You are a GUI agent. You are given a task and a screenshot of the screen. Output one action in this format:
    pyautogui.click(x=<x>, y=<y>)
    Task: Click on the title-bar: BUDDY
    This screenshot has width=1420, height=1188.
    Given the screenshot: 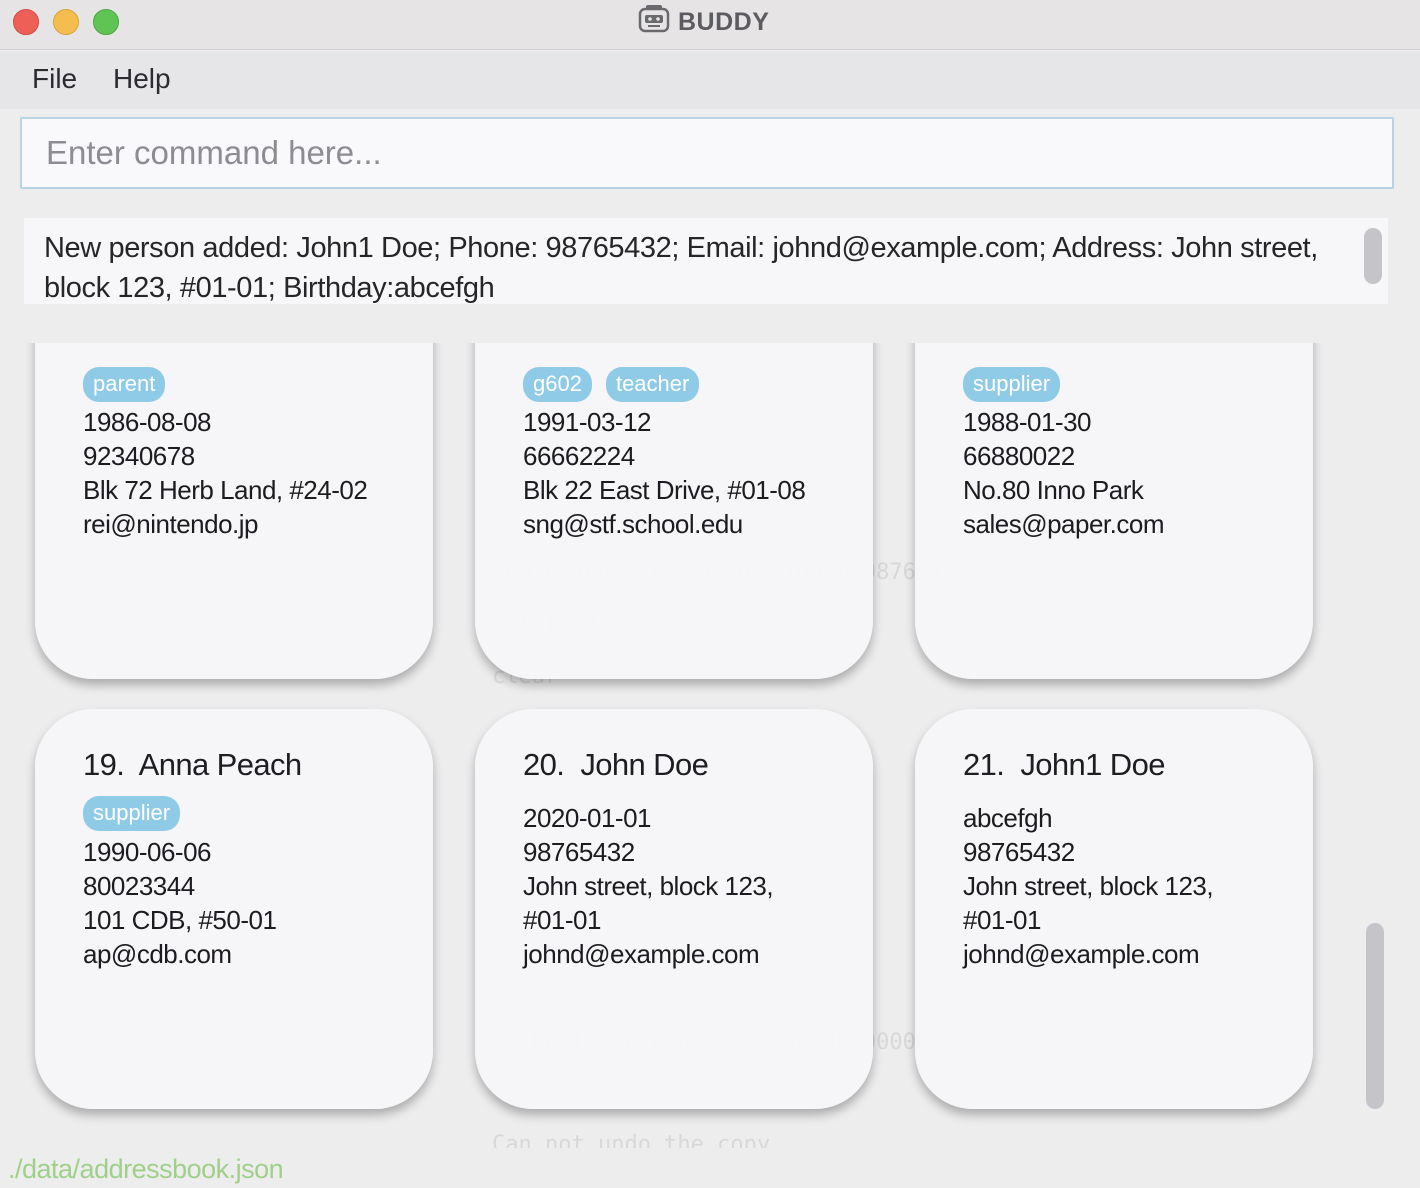 What is the action you would take?
    pyautogui.click(x=710, y=25)
    